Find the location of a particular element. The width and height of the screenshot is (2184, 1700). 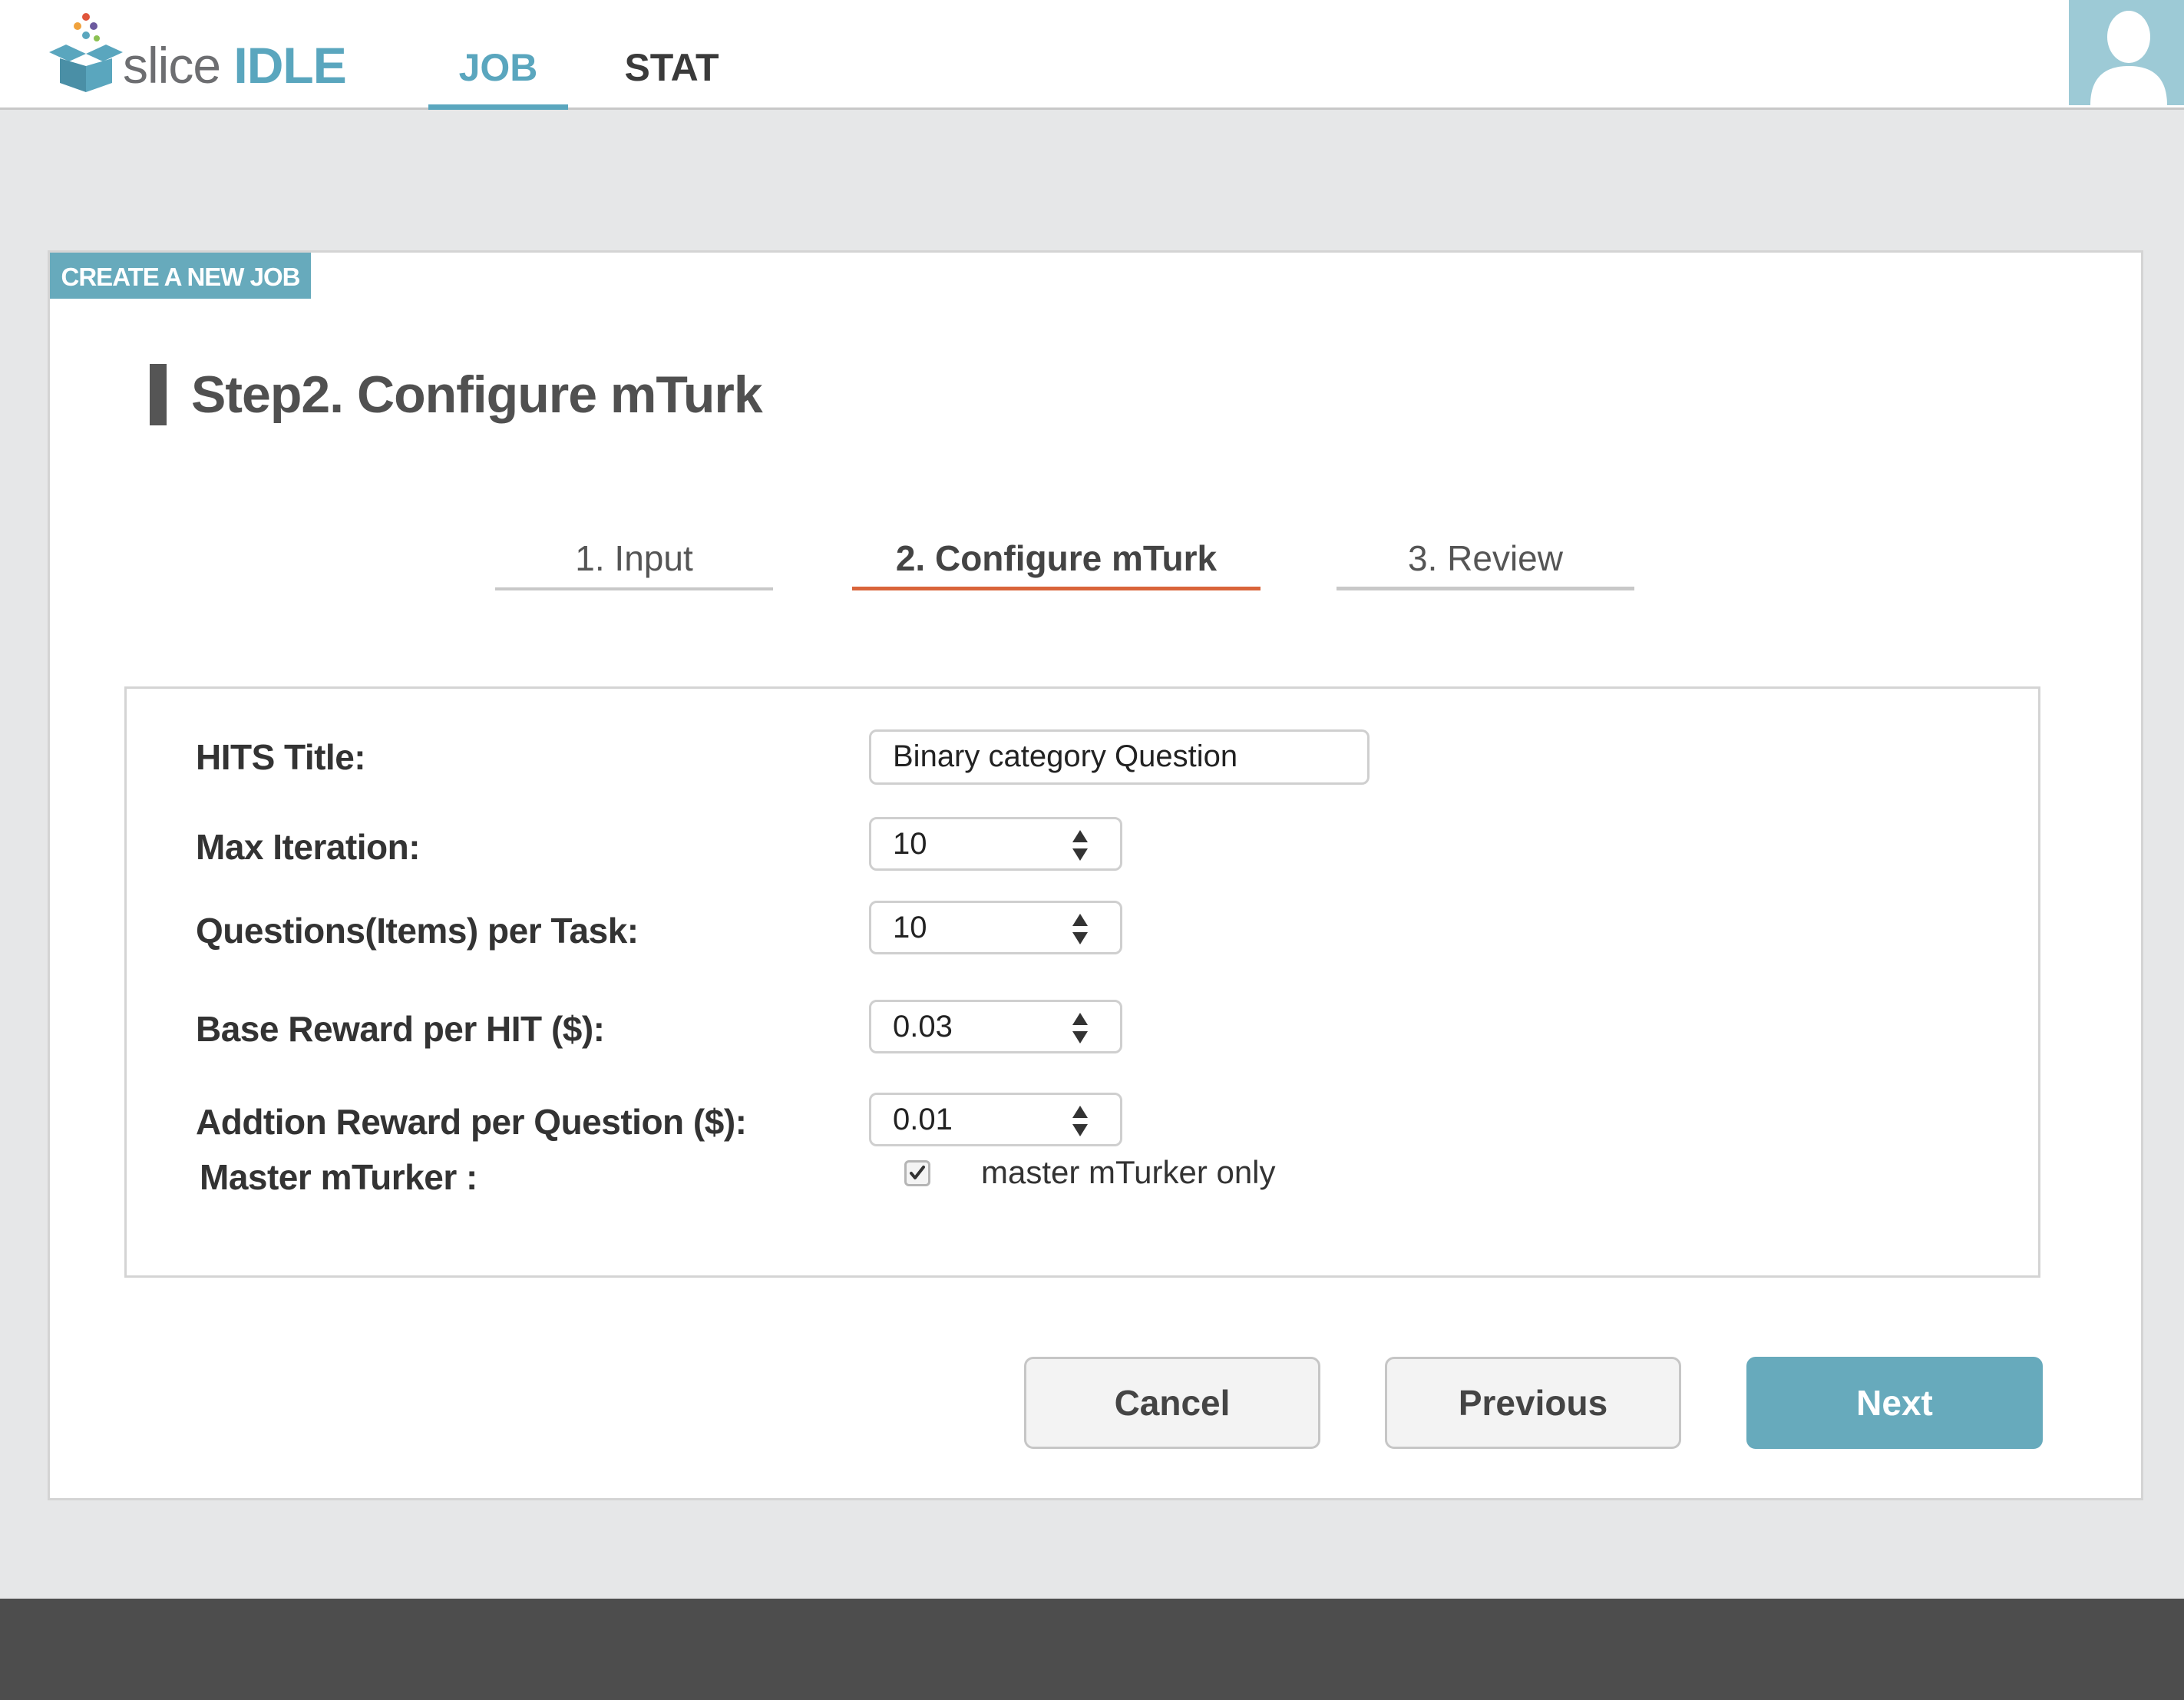

max-iteration-value: 10 is located at coordinates (910, 844).